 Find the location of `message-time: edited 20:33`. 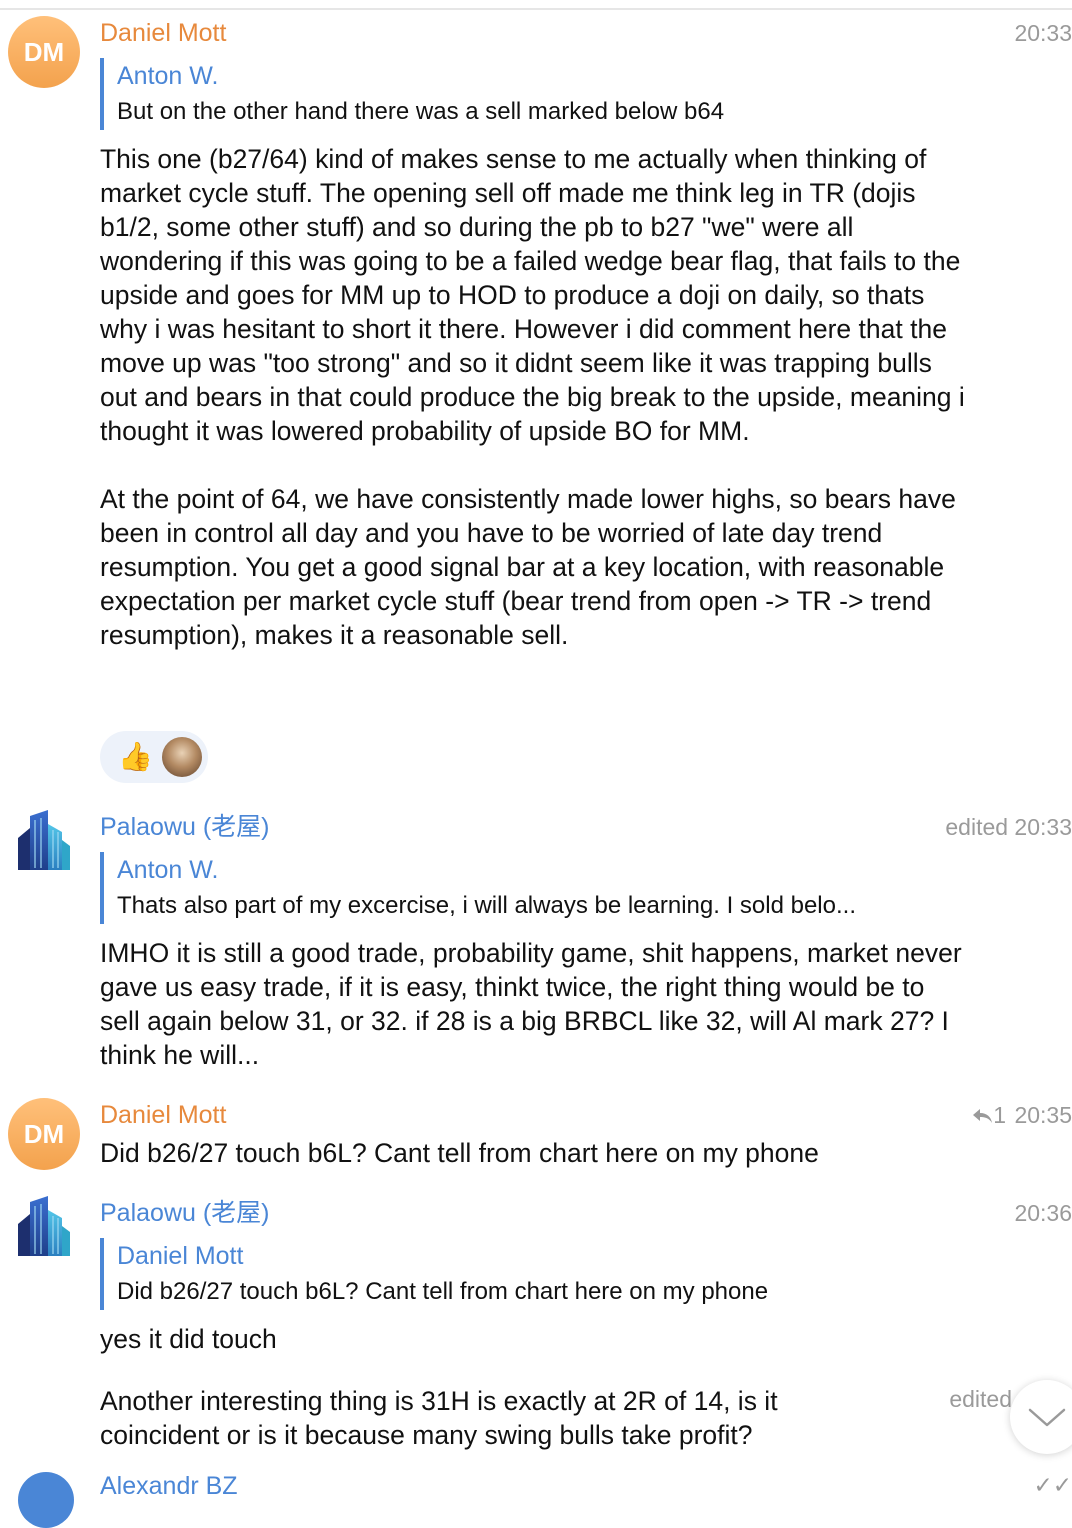

message-time: edited 20:33 is located at coordinates (1008, 827).